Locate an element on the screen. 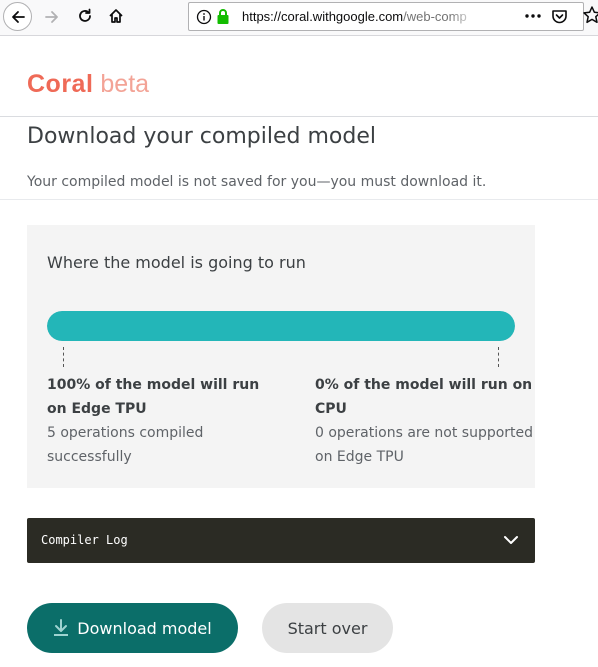 The height and width of the screenshot is (667, 598). download-model-button: Download model is located at coordinates (132, 628).